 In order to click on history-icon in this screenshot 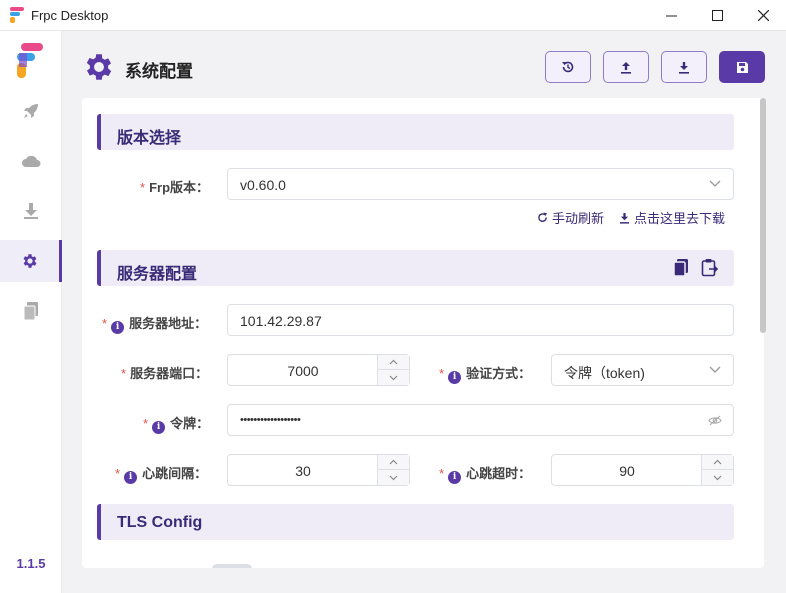, I will do `click(568, 67)`.